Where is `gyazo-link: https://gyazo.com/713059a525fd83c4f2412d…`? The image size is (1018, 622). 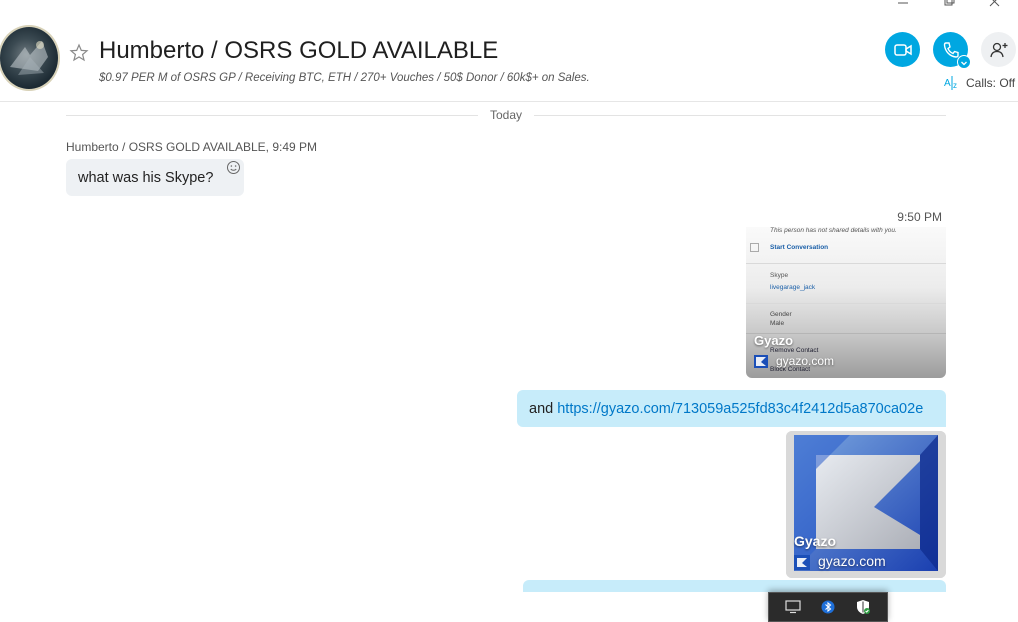 gyazo-link: https://gyazo.com/713059a525fd83c4f2412d… is located at coordinates (740, 409).